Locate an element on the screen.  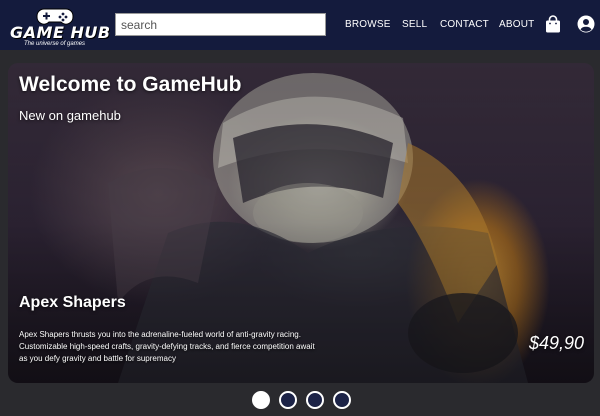
featured-game-price: $49,90 is located at coordinates (556, 343).